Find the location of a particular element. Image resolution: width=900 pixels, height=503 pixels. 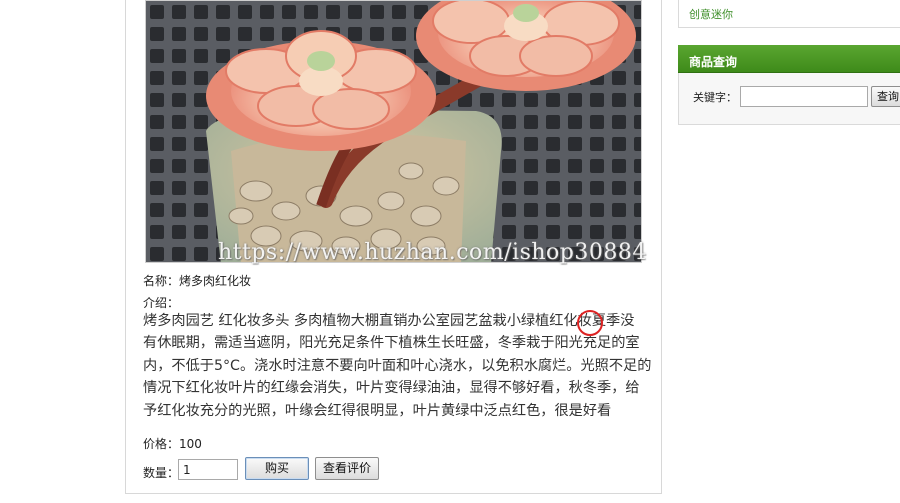

description-line: 内，不低于5°C。浇水时注意不要向叶面和叶心浇水，以免积水腐烂。光照不足的 is located at coordinates (397, 365).